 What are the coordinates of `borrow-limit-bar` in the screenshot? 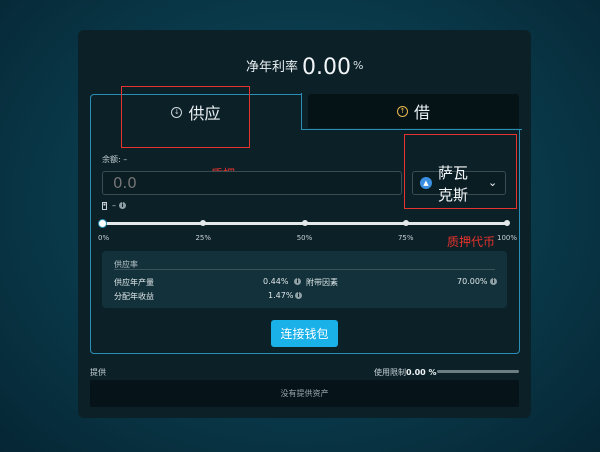 It's located at (478, 371).